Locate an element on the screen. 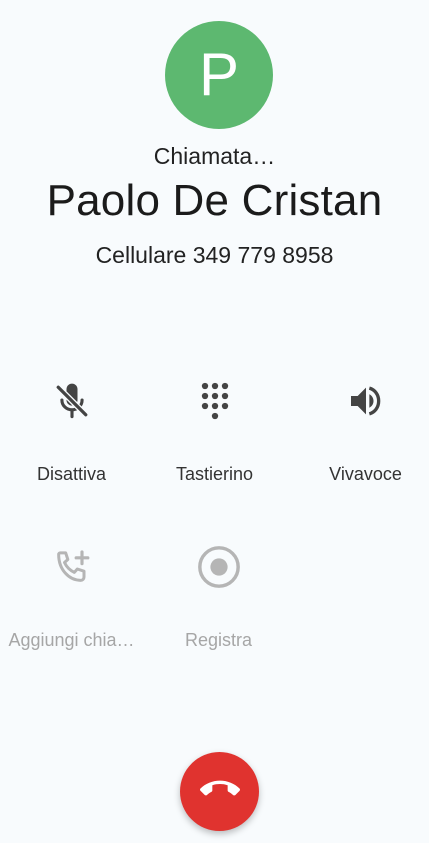 This screenshot has width=429, height=843. mic-off-icon is located at coordinates (71, 401).